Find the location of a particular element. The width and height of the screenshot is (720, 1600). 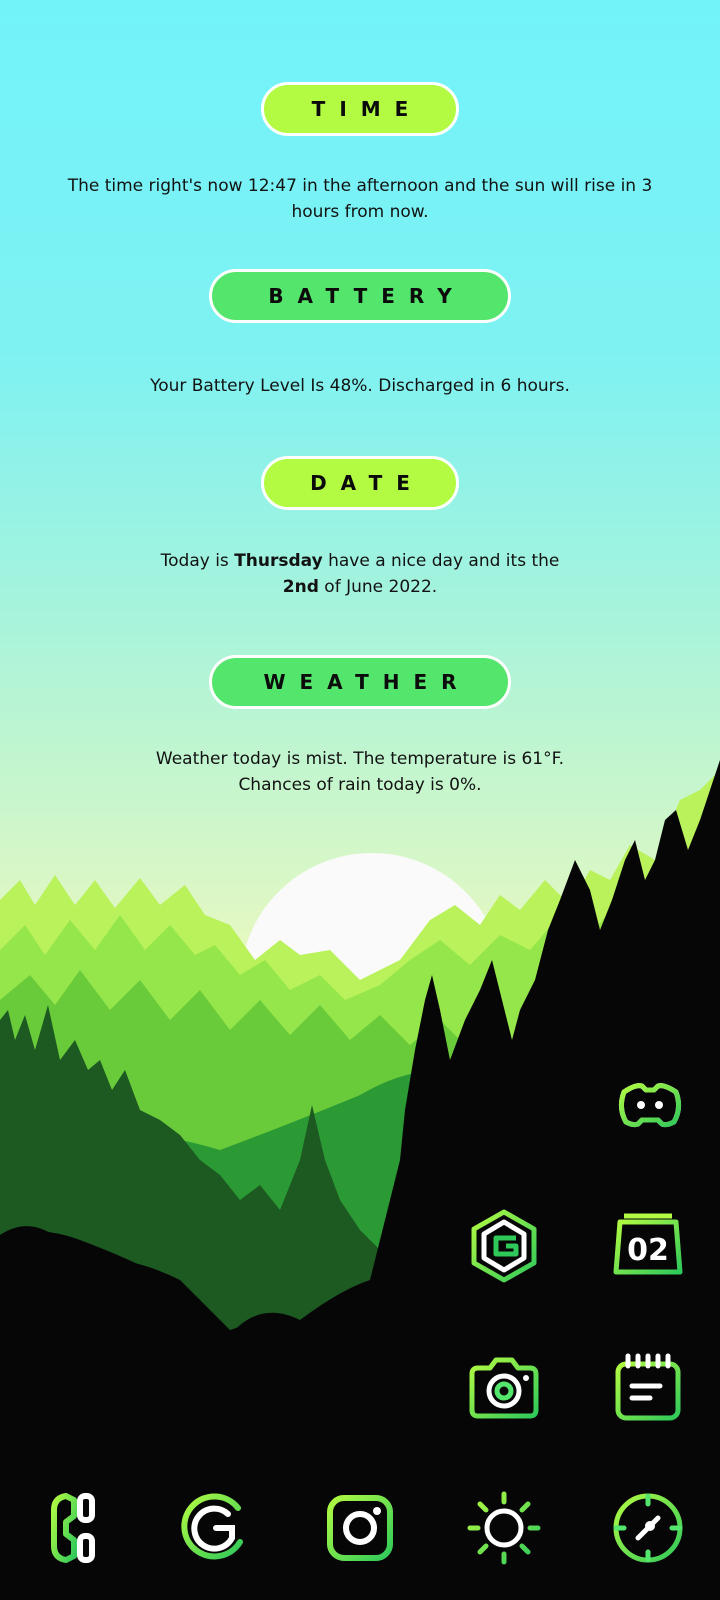

battery-pill: BATTERY is located at coordinates (360, 296).